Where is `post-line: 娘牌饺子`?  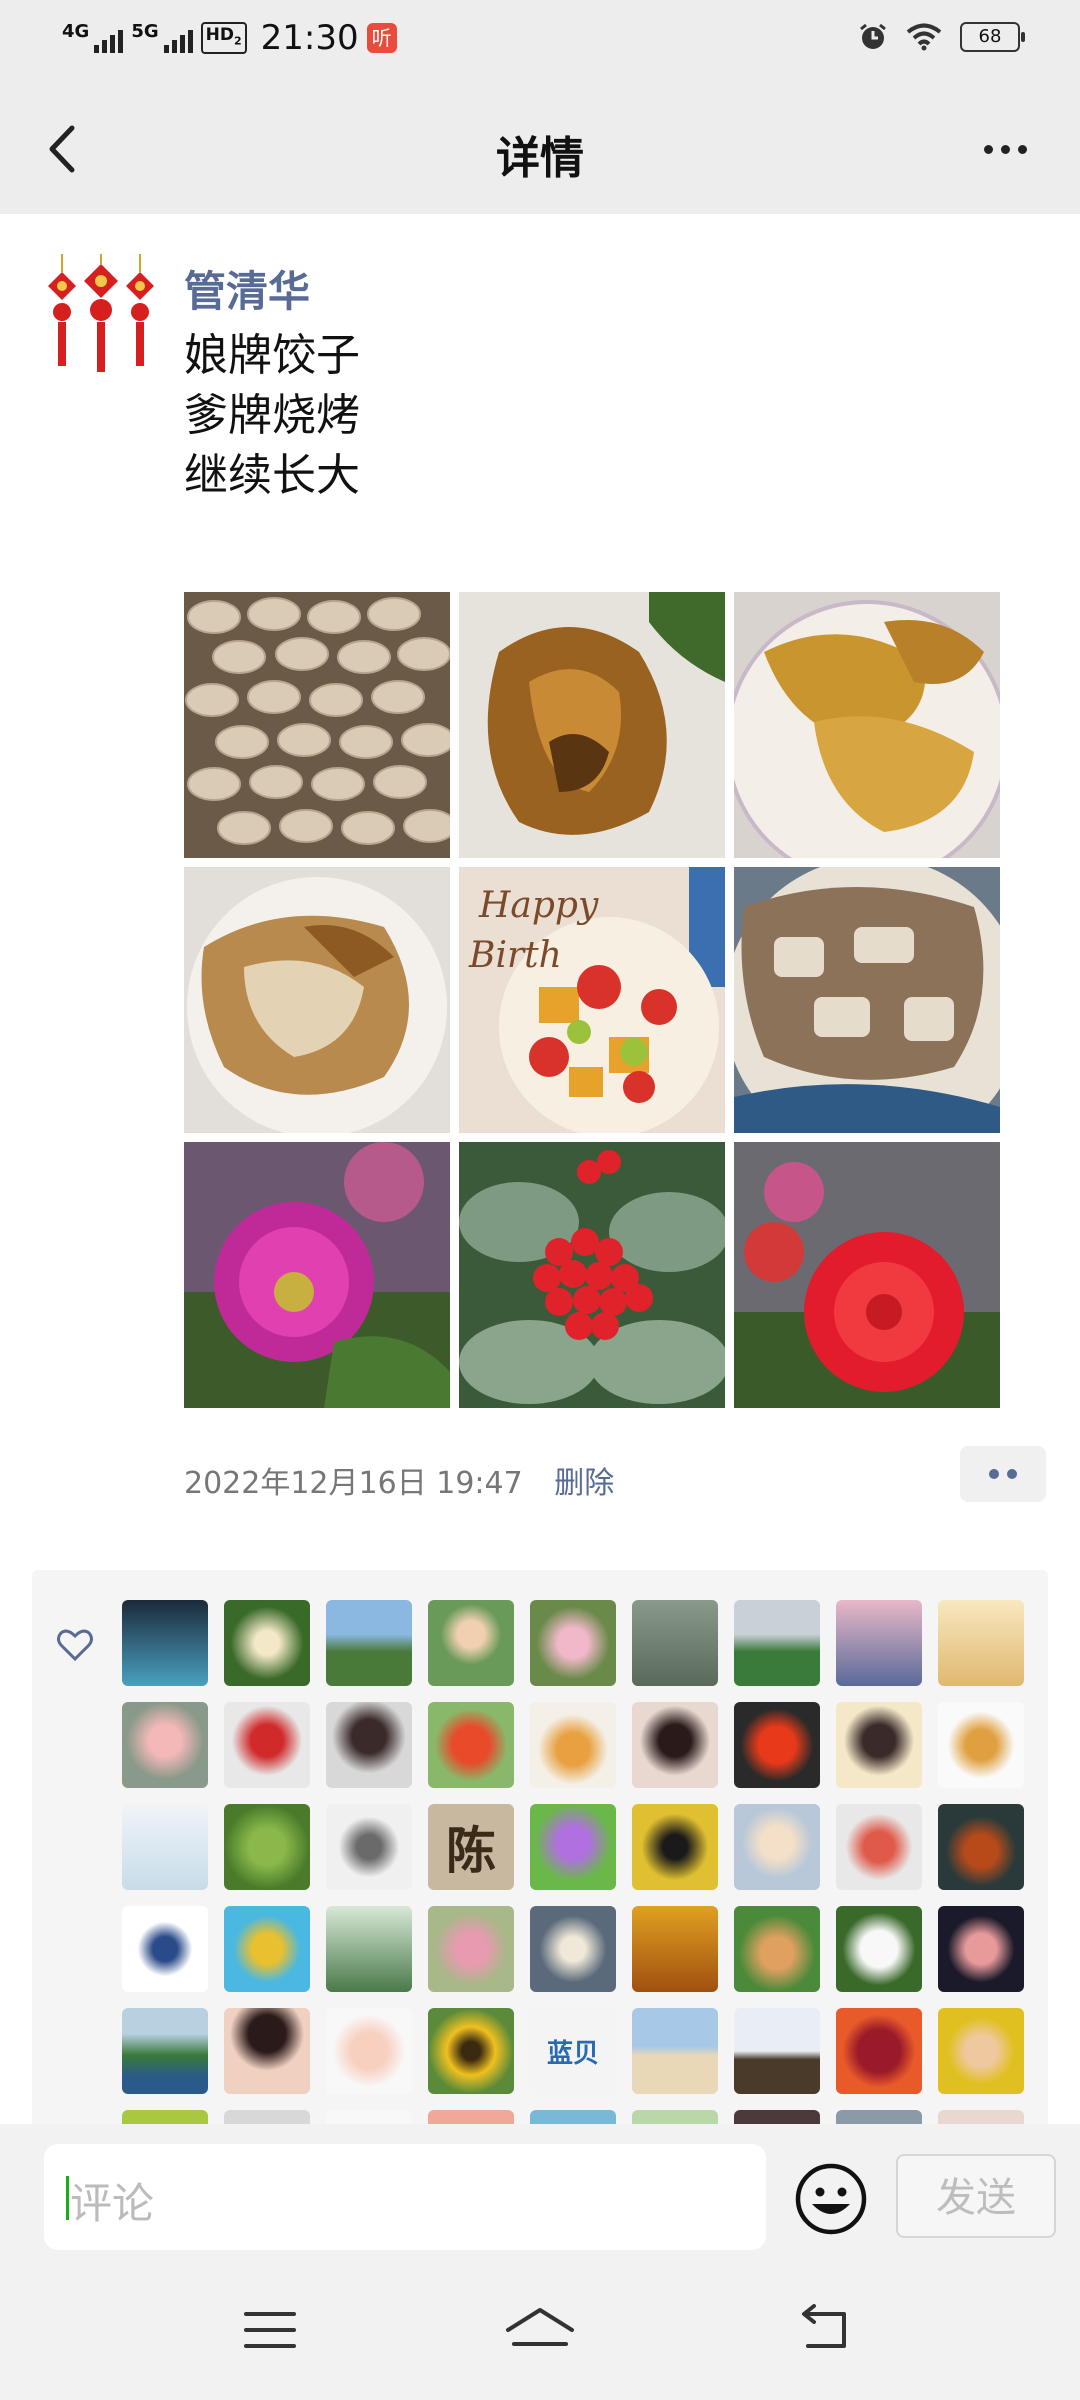 post-line: 娘牌饺子 is located at coordinates (272, 355).